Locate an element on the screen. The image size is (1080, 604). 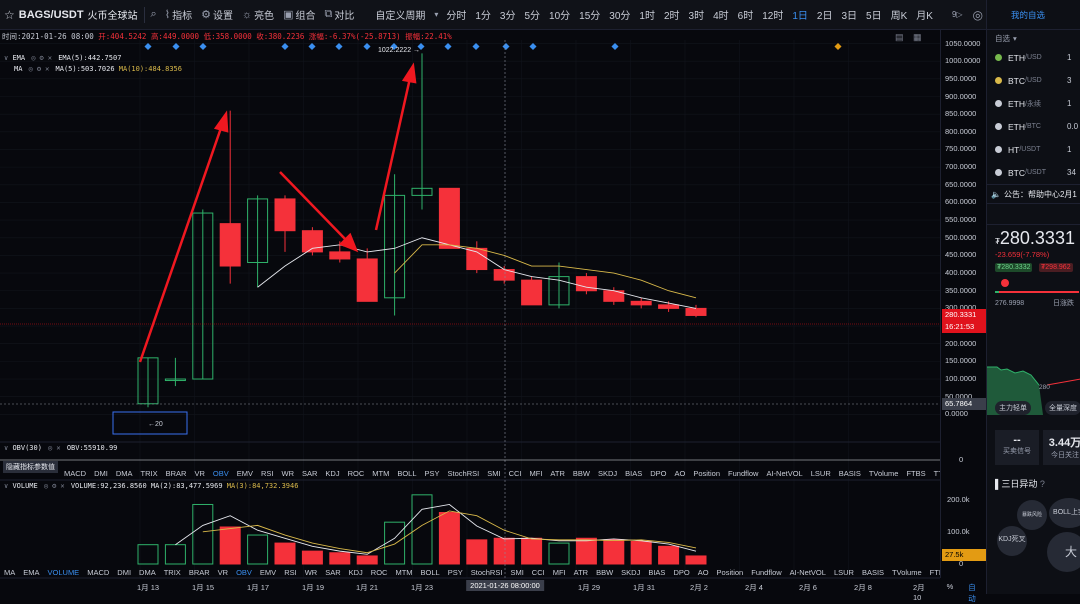
watchlist-item: ETH/USD 1 is located at coordinates (1033, 57).